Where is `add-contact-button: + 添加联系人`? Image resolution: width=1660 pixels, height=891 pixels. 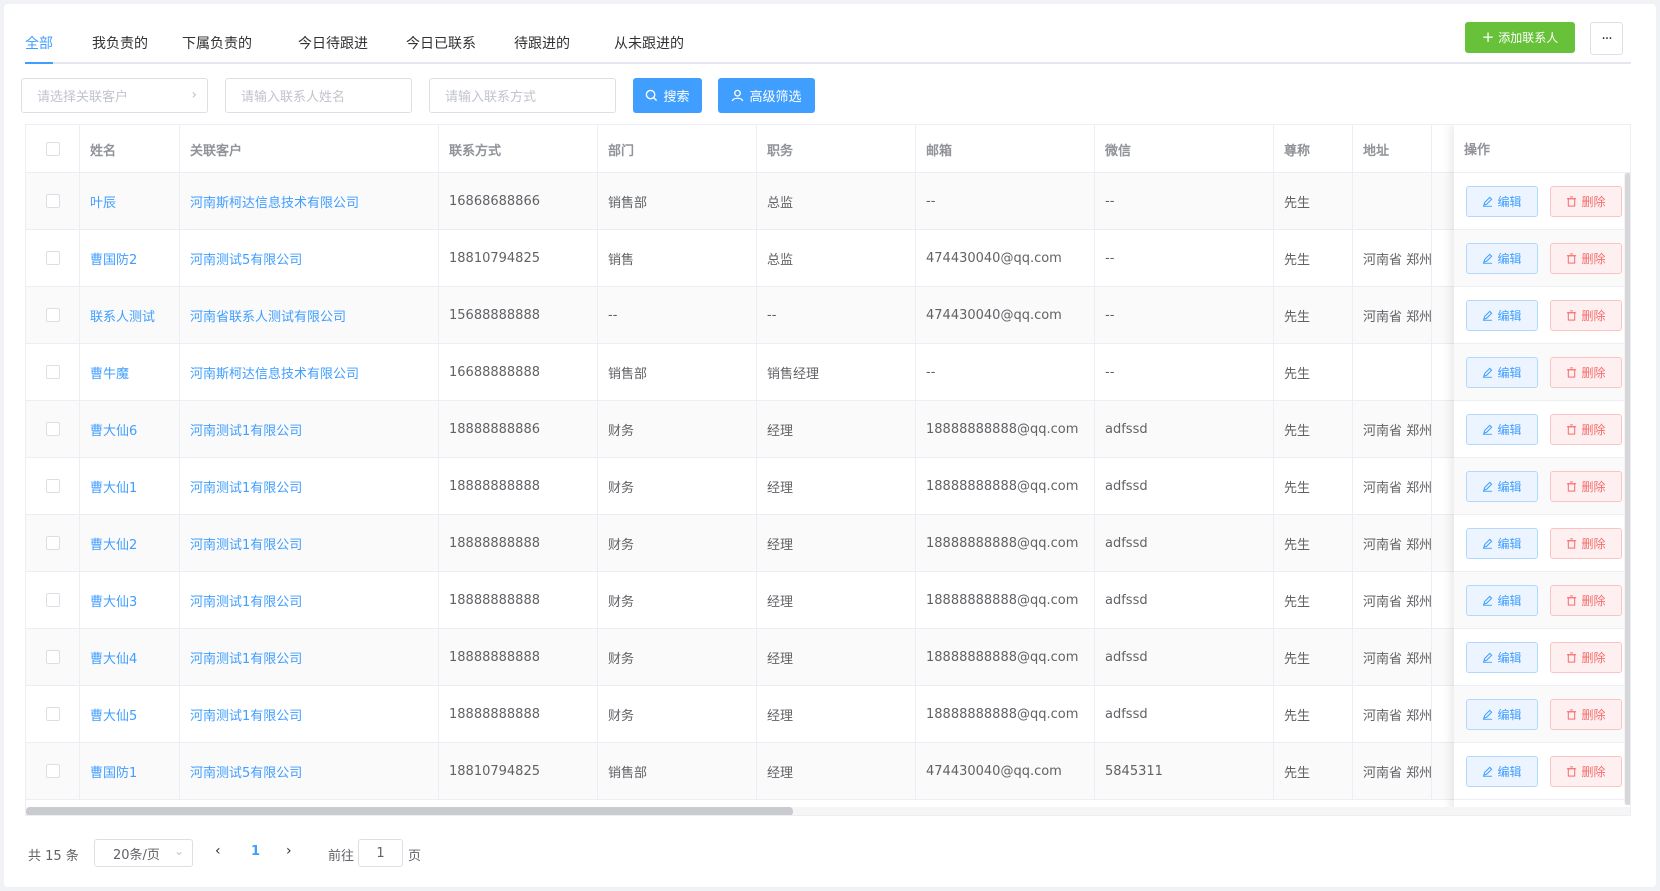 add-contact-button: + 添加联系人 is located at coordinates (1520, 37).